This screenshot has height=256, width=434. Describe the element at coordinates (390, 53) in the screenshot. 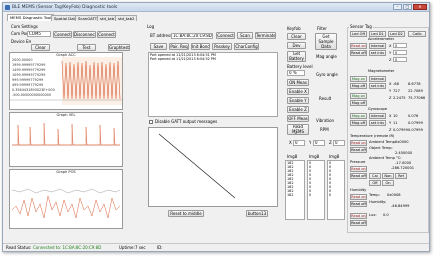

I see `acc-y-label: Y` at that location.